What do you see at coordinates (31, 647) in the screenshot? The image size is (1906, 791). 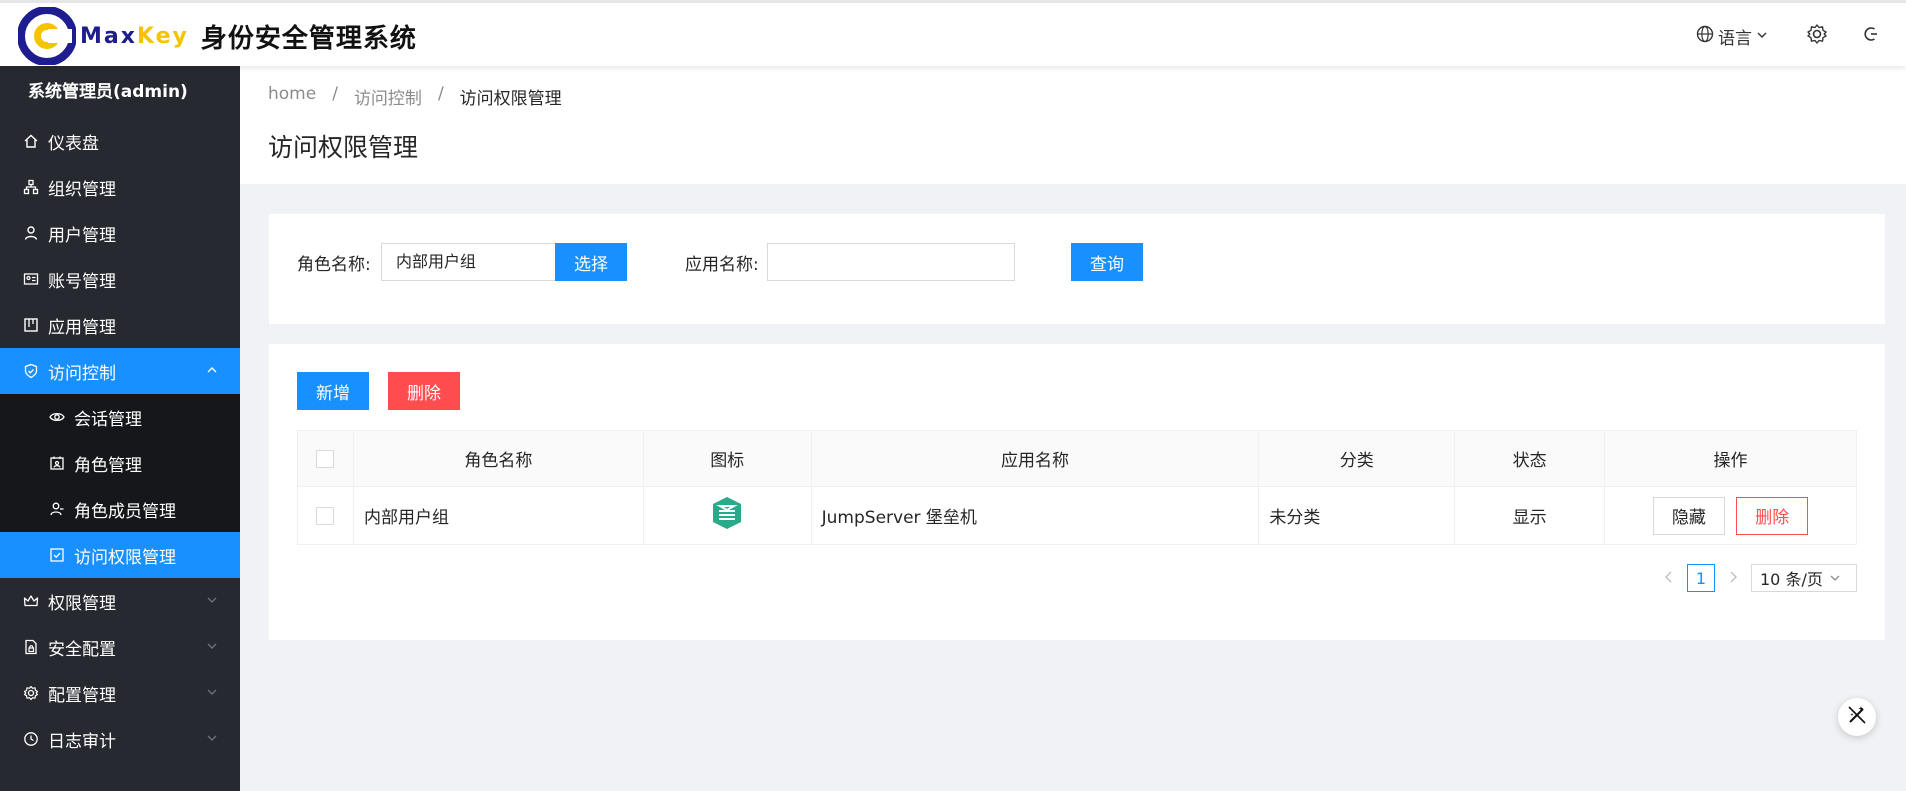 I see `doc-lock-icon` at bounding box center [31, 647].